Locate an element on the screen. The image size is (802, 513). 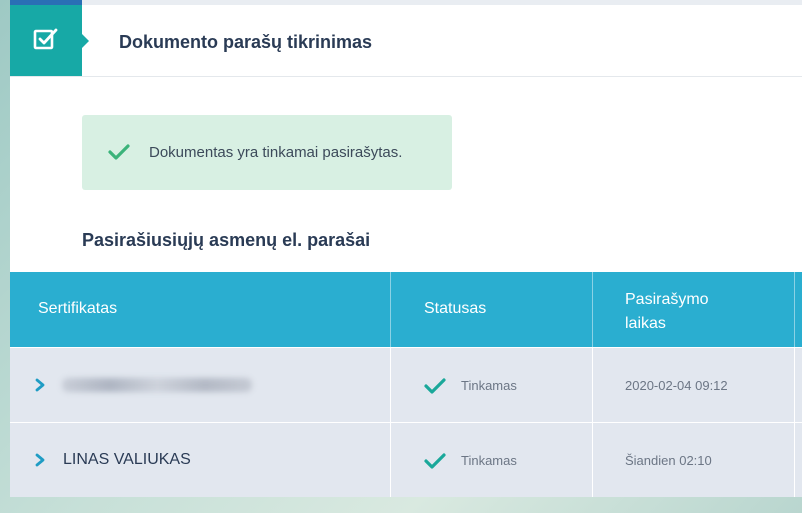
header-icon-box is located at coordinates (49, 40).